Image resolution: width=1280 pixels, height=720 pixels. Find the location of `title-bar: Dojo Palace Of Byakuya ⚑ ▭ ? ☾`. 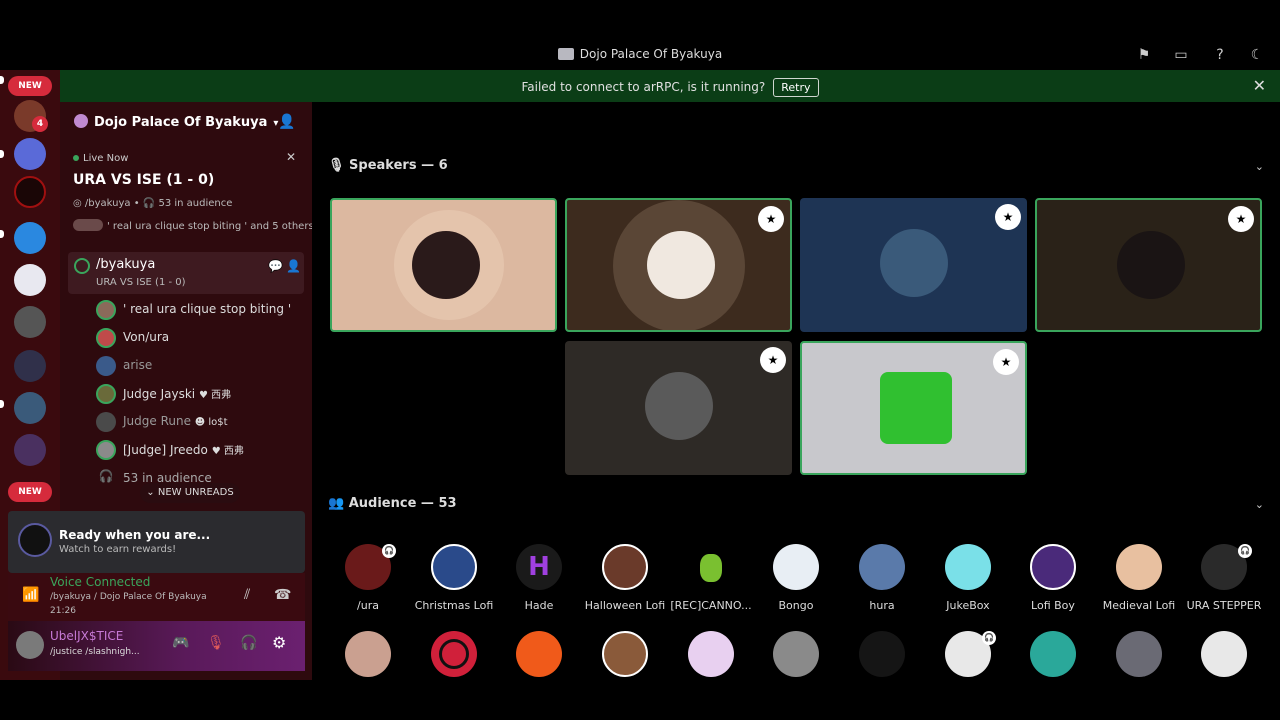

title-bar: Dojo Palace Of Byakuya ⚑ ▭ ? ☾ is located at coordinates (640, 55).